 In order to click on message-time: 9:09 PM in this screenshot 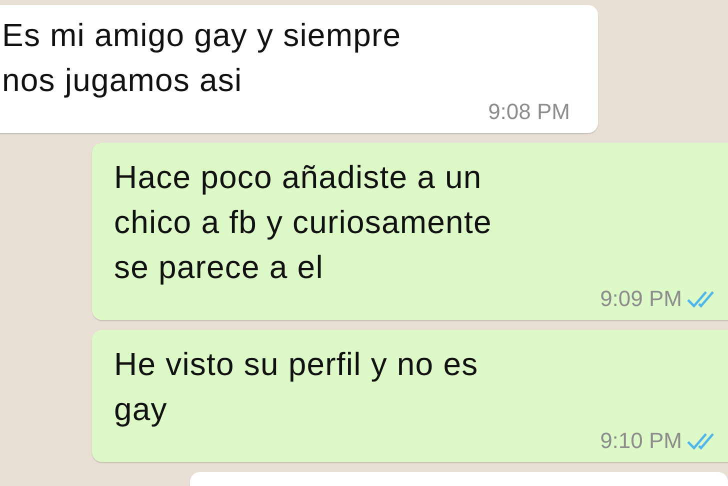, I will do `click(641, 299)`.